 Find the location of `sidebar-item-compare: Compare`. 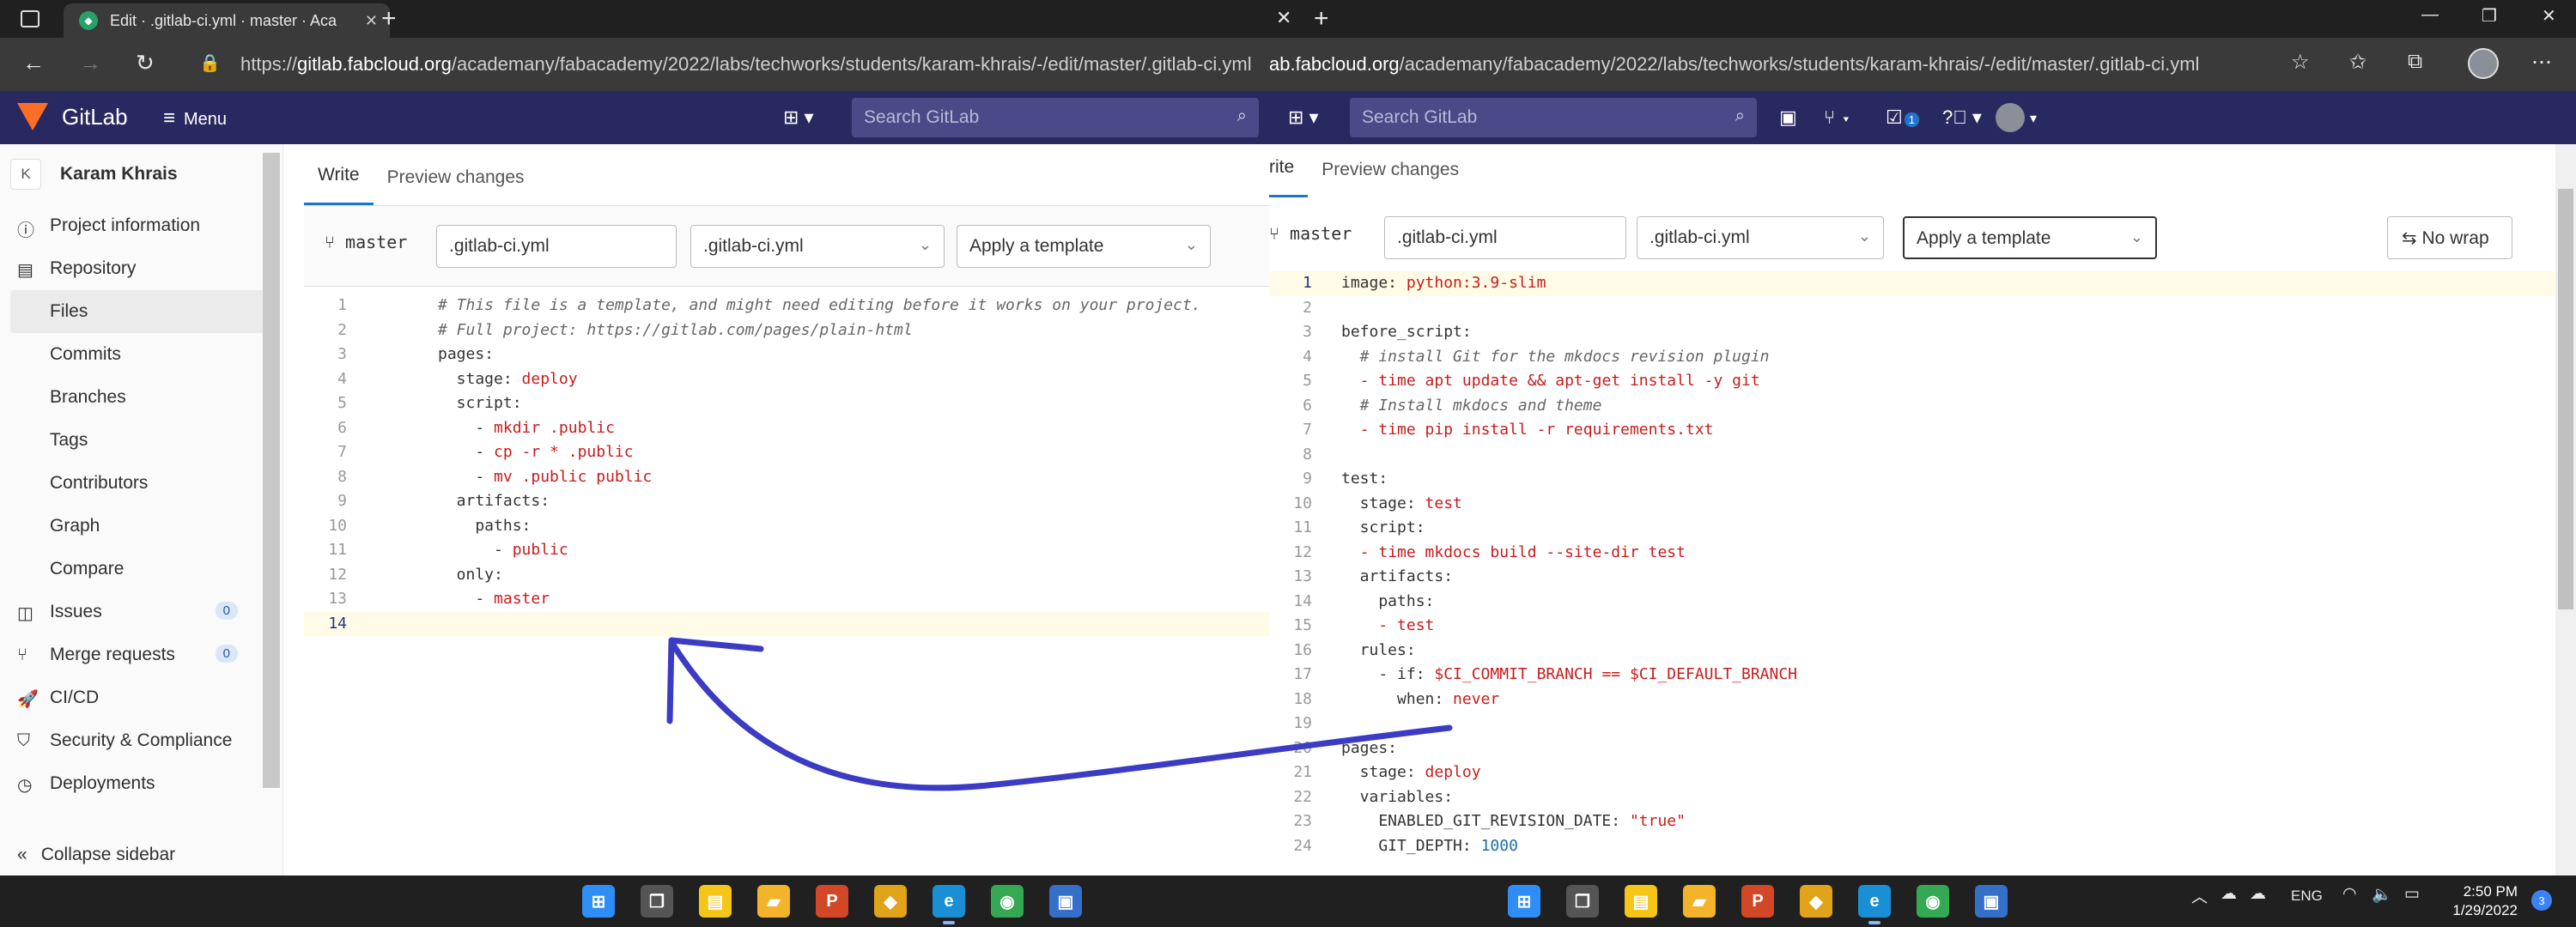

sidebar-item-compare: Compare is located at coordinates (142, 569).